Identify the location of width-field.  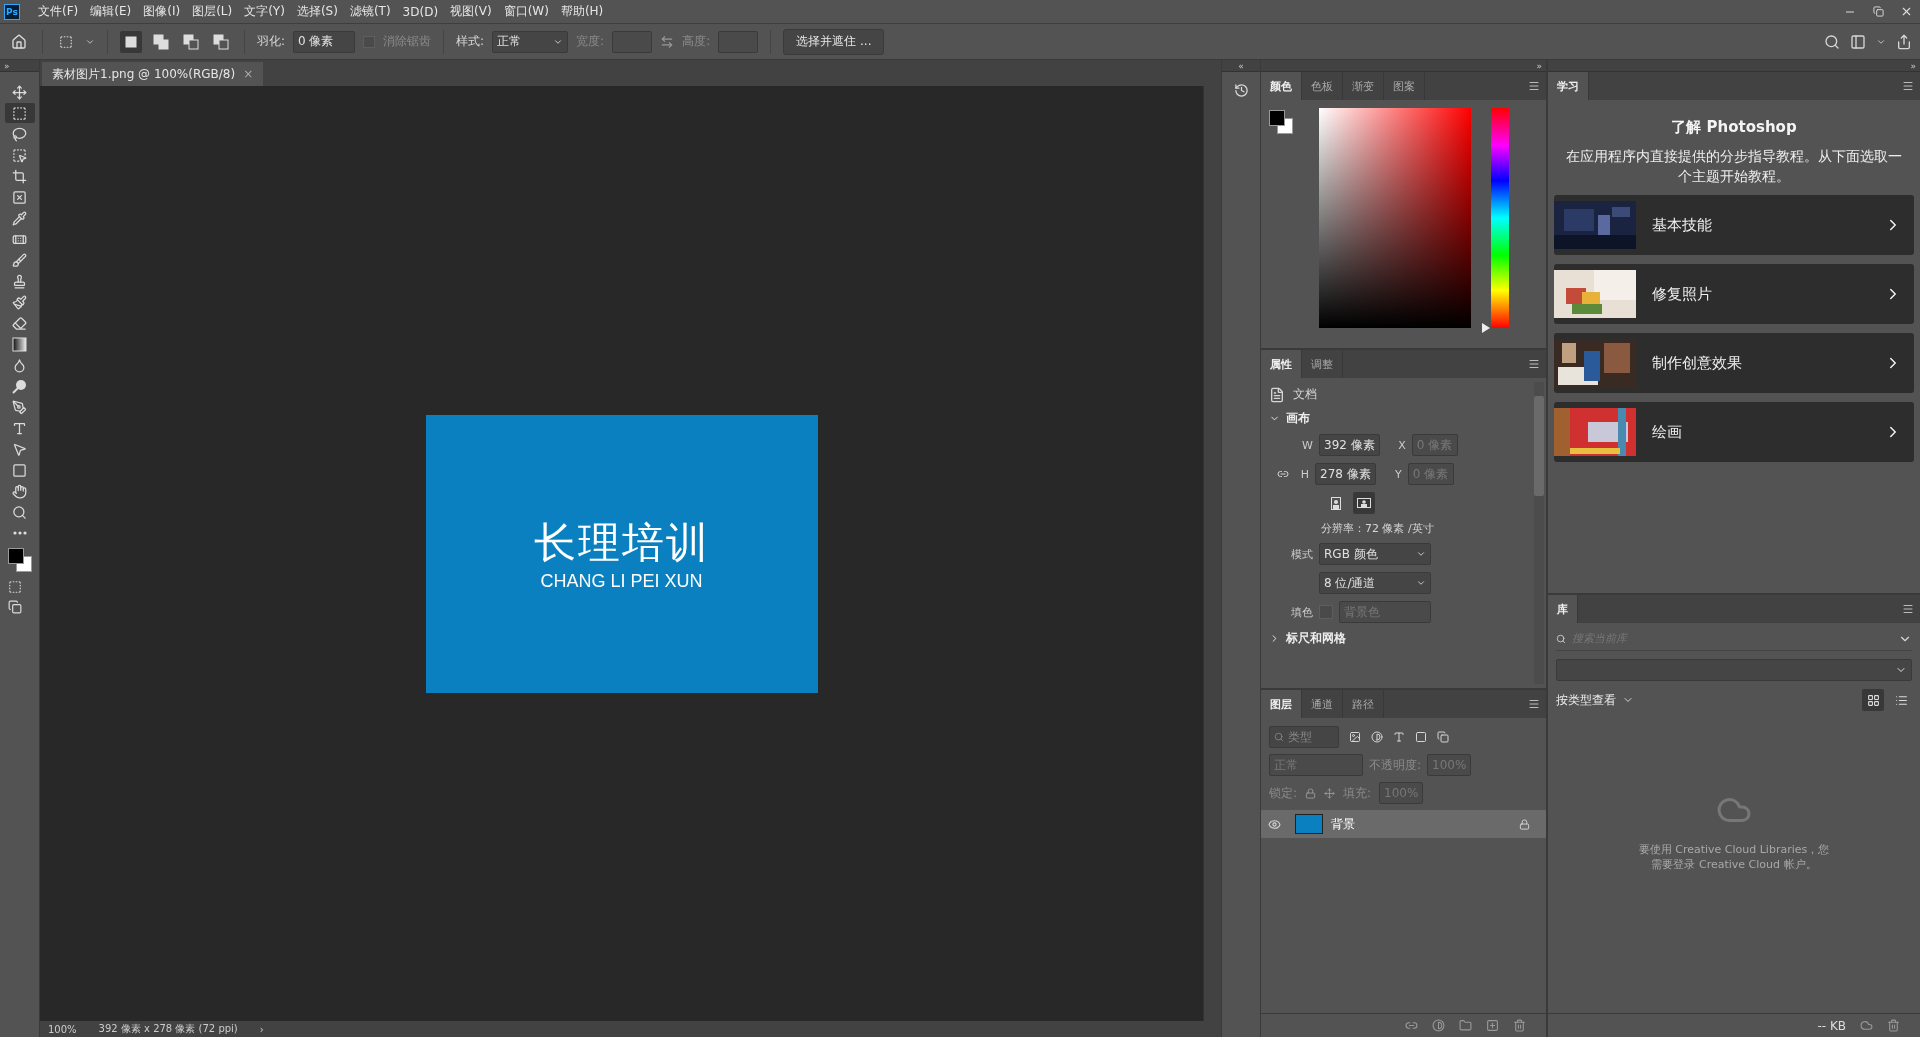
(632, 41).